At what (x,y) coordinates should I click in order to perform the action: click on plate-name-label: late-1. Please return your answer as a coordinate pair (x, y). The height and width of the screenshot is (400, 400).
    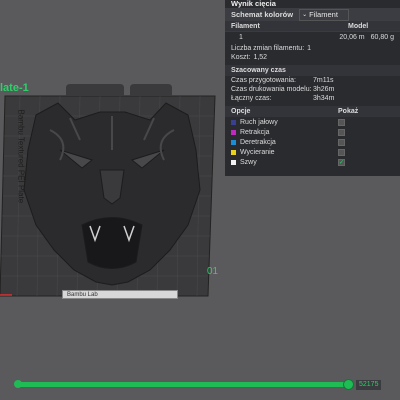
    Looking at the image, I should click on (14, 88).